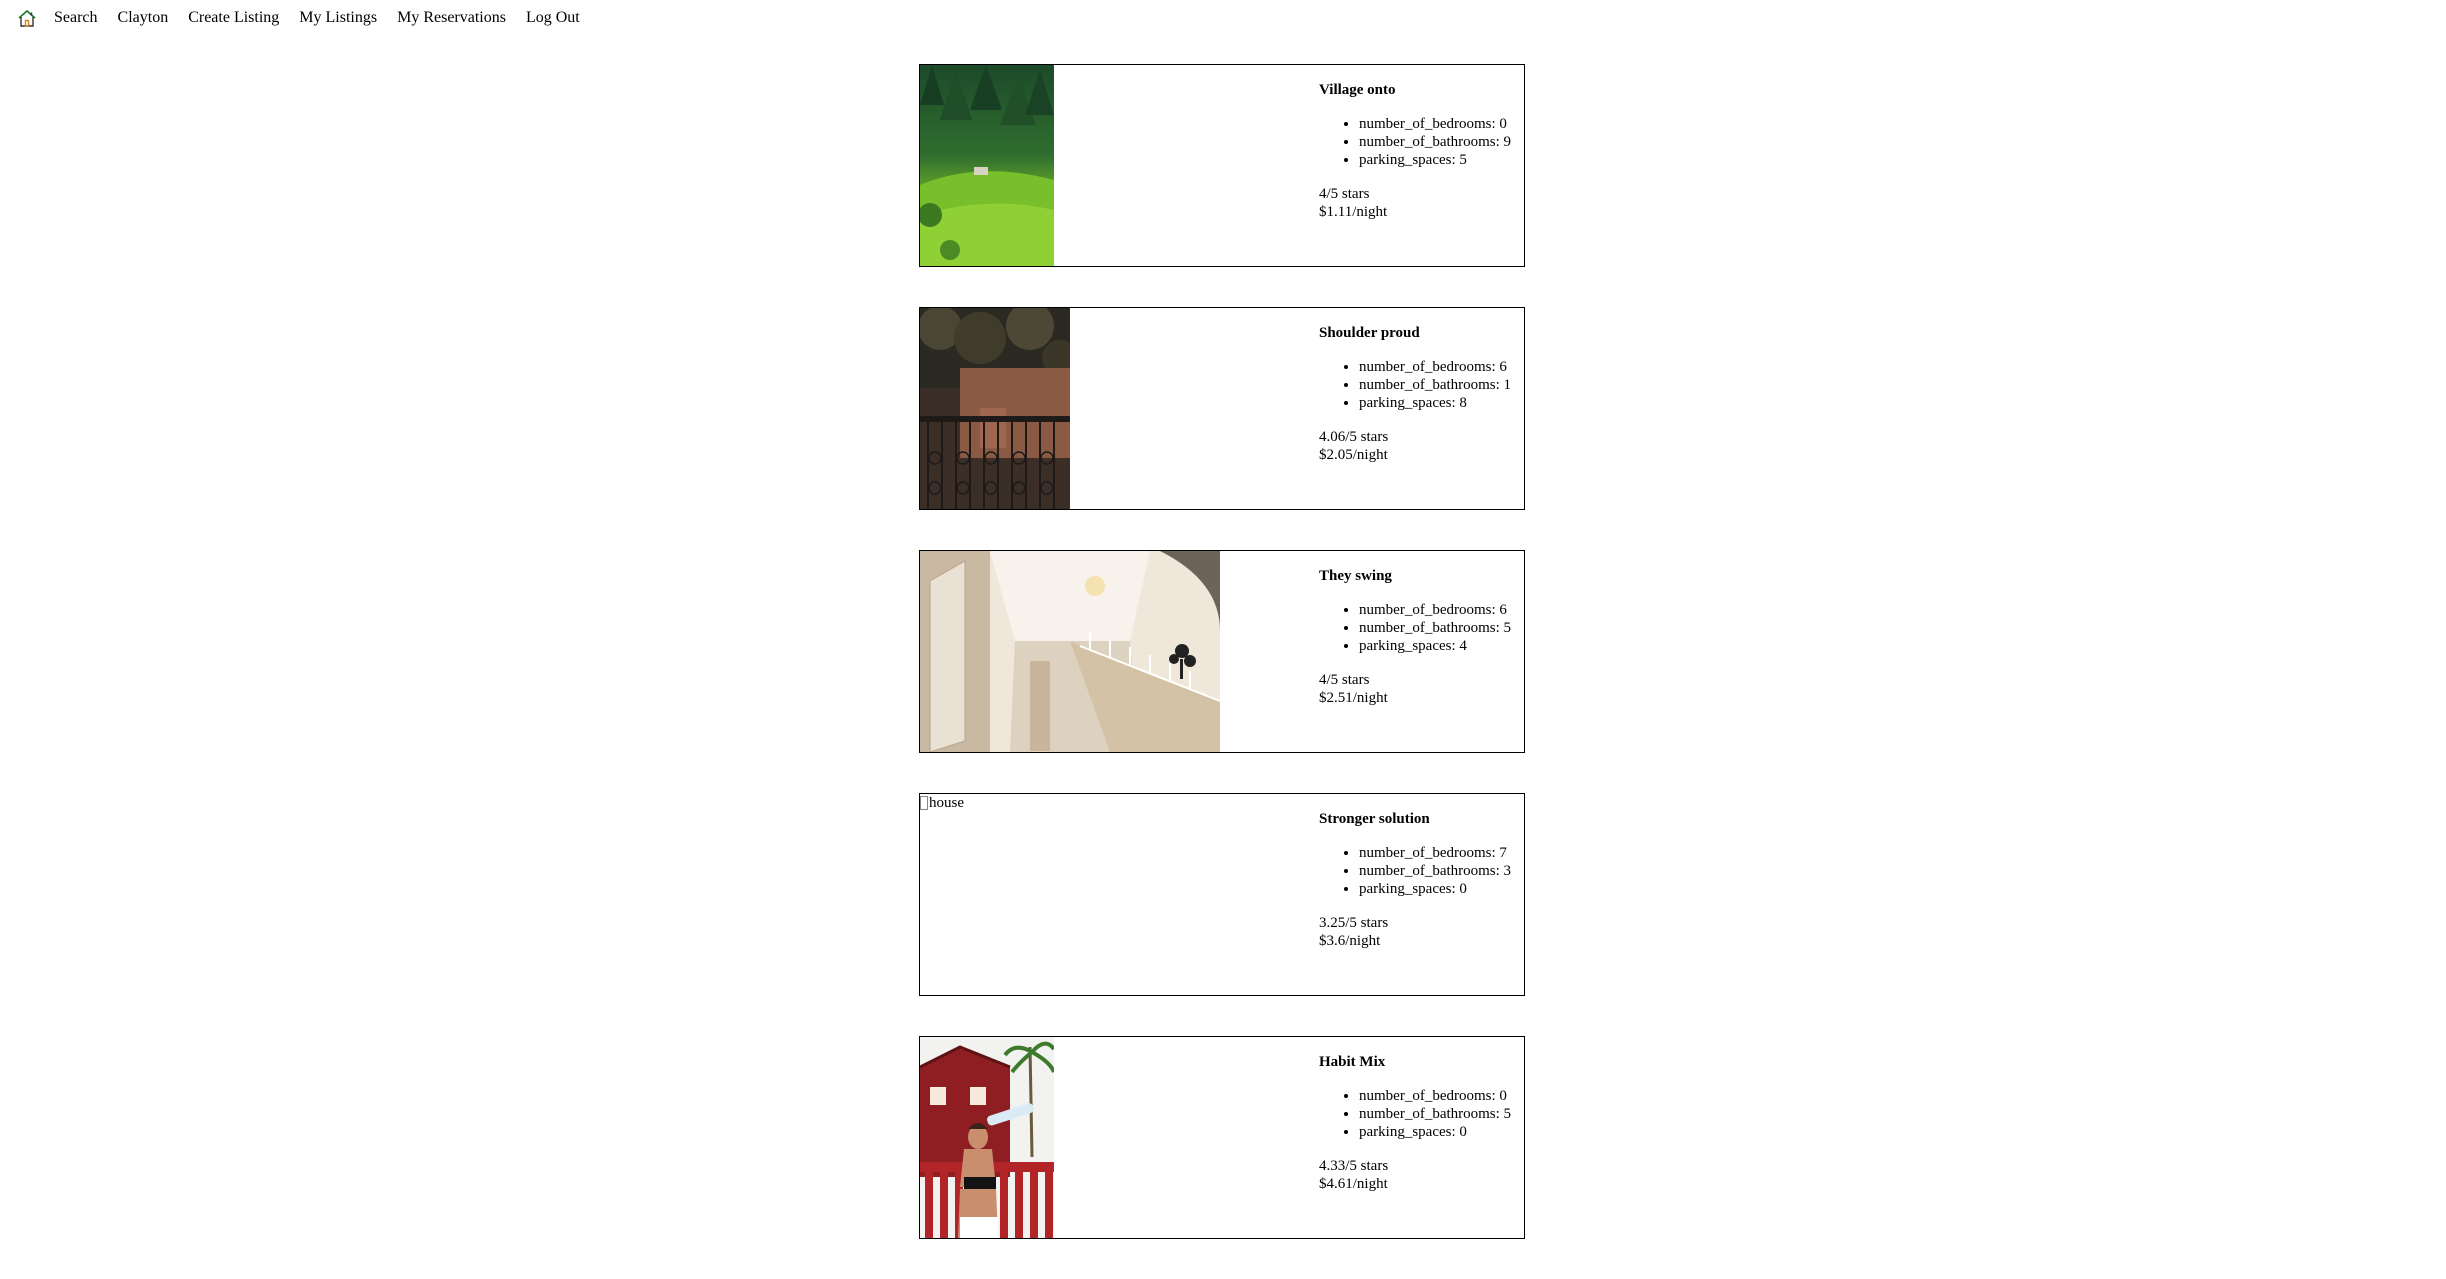 This screenshot has height=1279, width=2446. What do you see at coordinates (946, 803) in the screenshot?
I see `broken-image-alt: house` at bounding box center [946, 803].